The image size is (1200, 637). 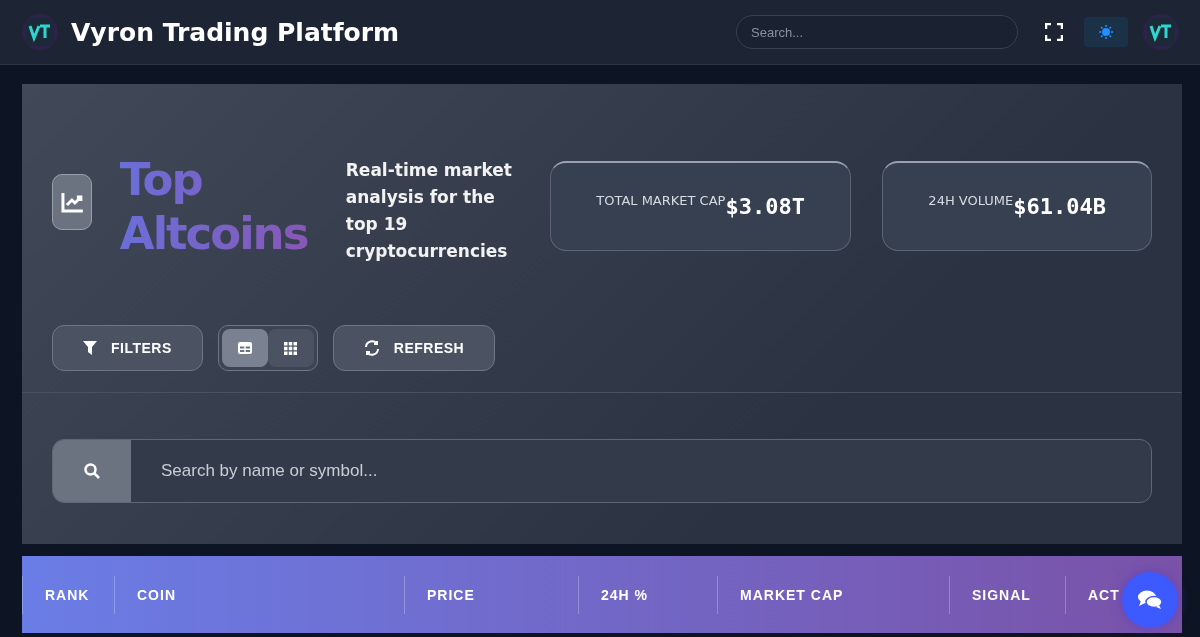 What do you see at coordinates (156, 594) in the screenshot?
I see `column-header: COIN` at bounding box center [156, 594].